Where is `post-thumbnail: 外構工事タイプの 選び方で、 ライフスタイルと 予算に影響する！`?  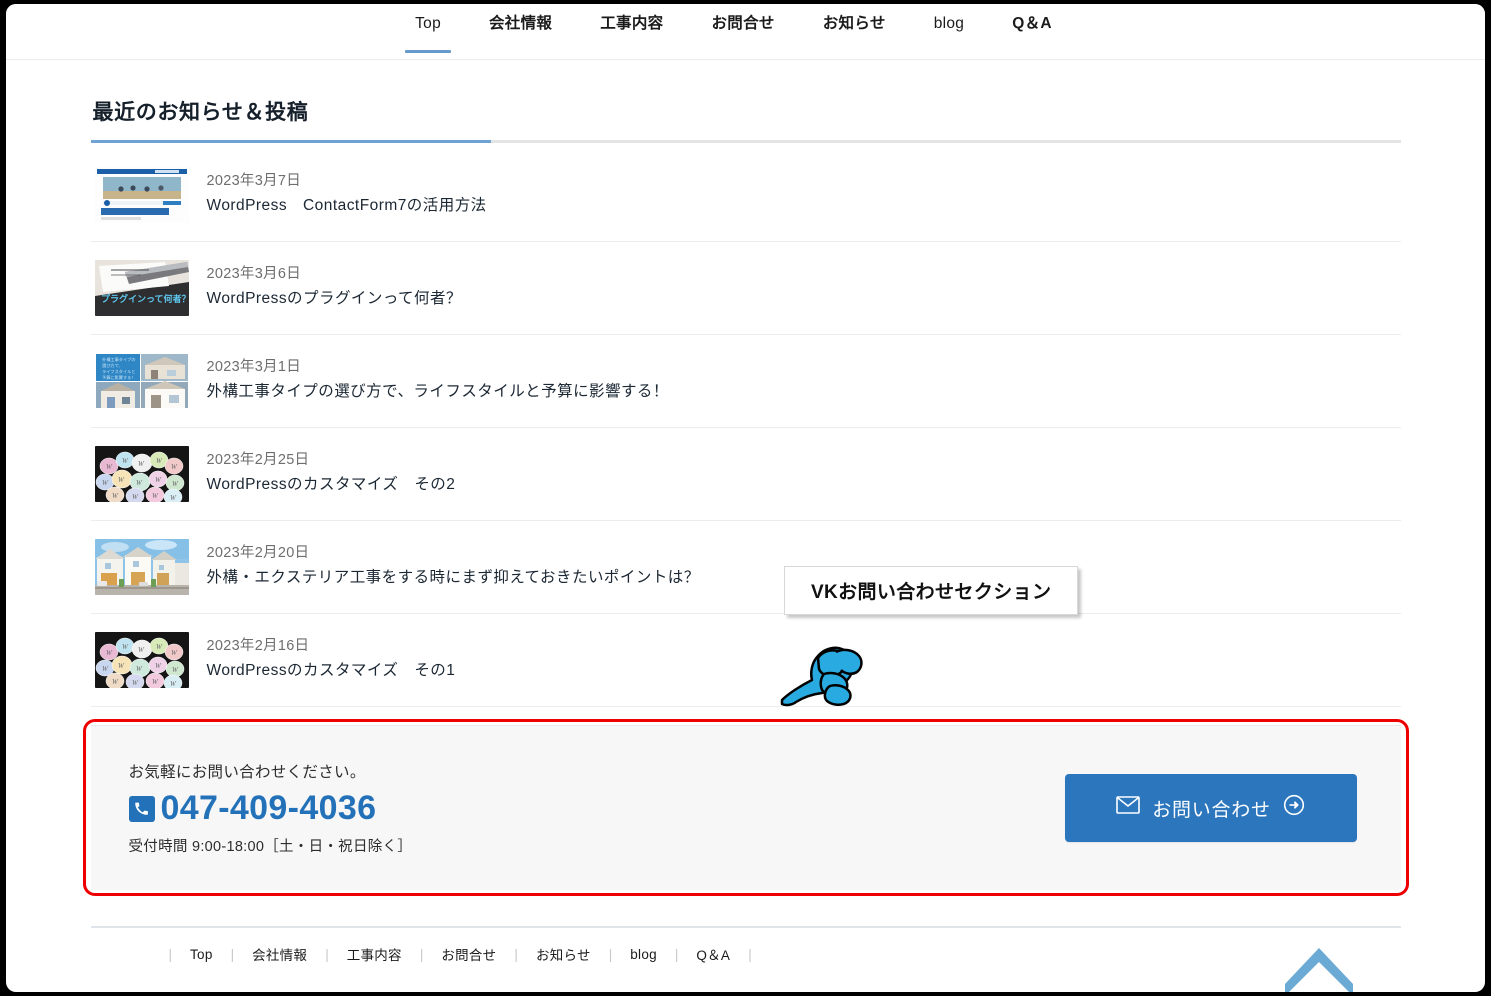
post-thumbnail: 外構工事タイプの 選び方で、 ライフスタイルと 予算に影響する！ is located at coordinates (141, 381).